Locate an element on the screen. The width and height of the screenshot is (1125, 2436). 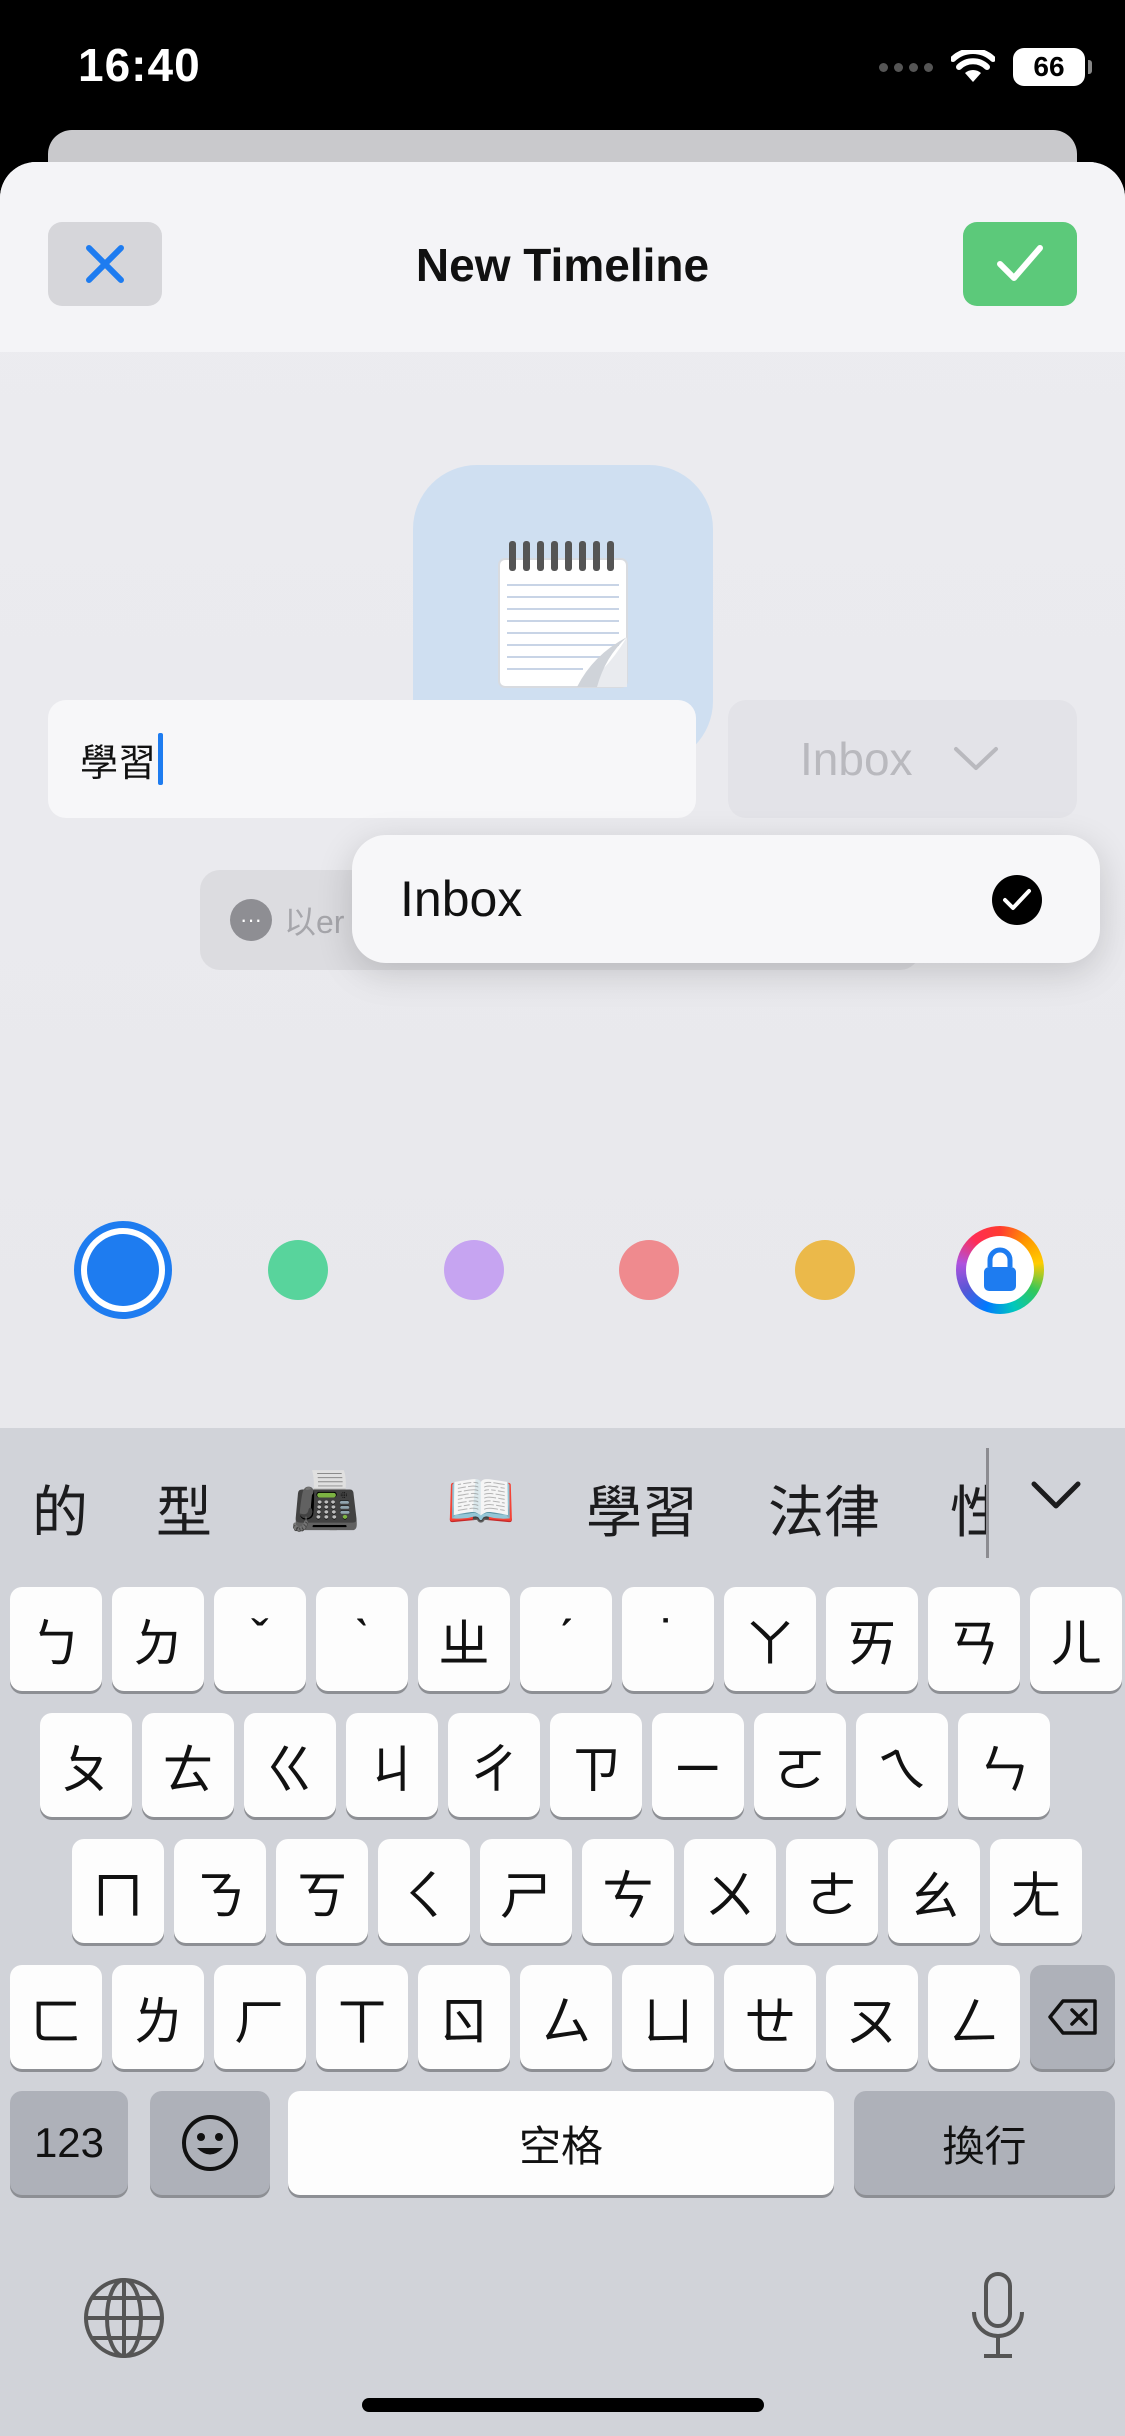
backspace-key is located at coordinates (1072, 2017).